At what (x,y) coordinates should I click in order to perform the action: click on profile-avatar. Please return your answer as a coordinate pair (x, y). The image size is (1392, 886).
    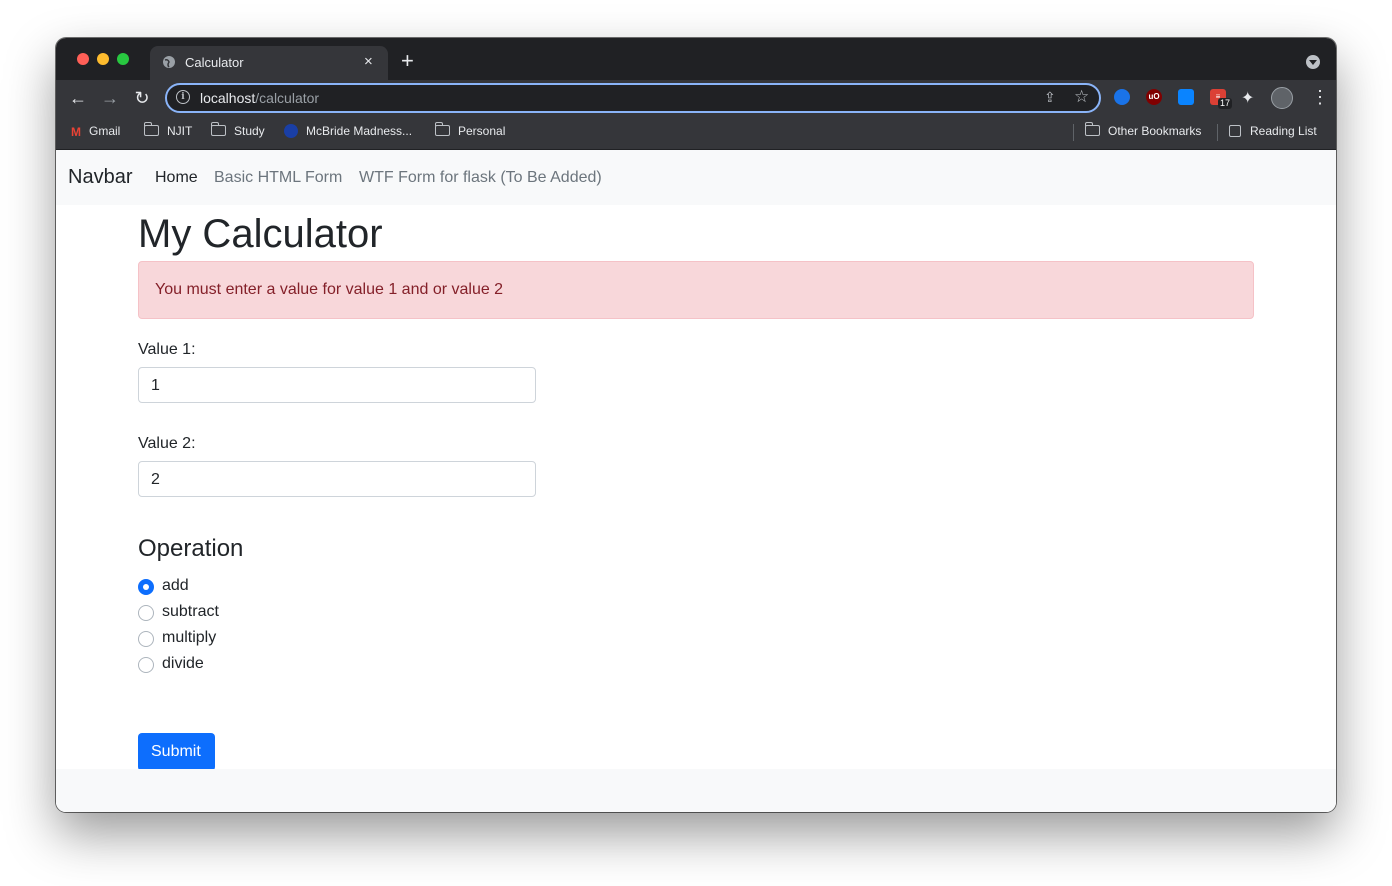
    Looking at the image, I should click on (1282, 98).